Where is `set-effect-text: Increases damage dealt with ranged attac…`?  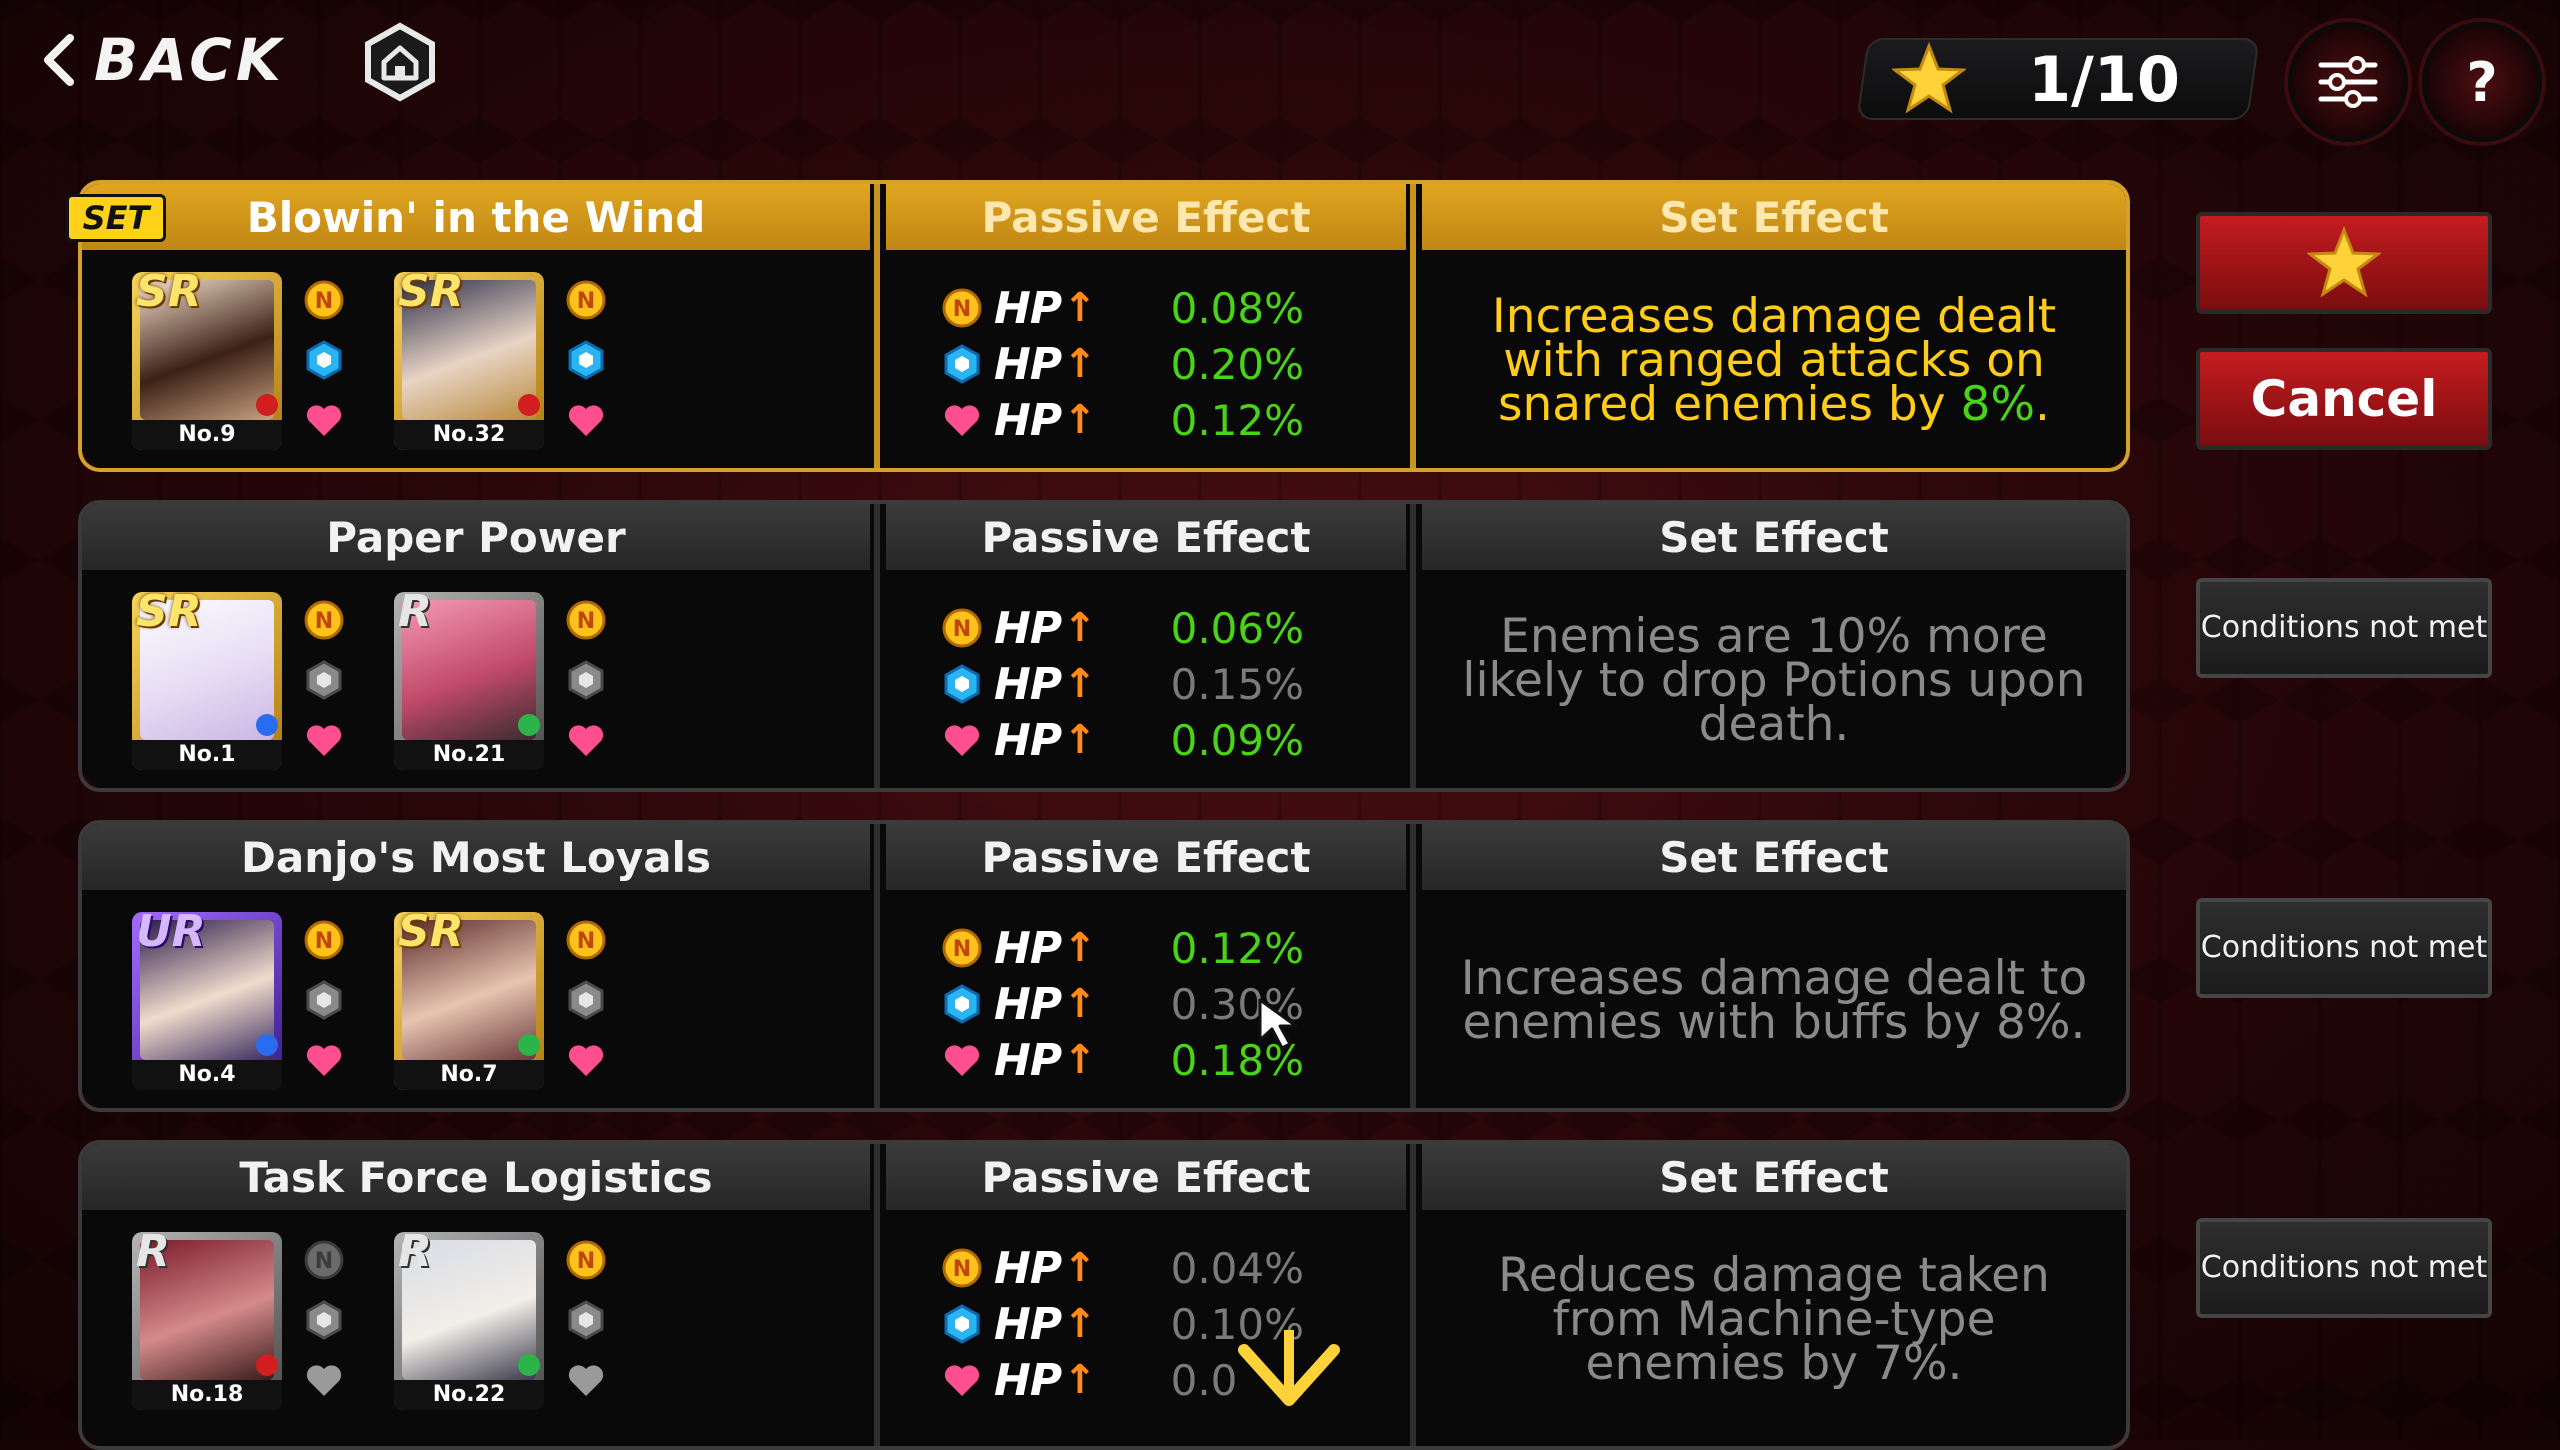
set-effect-text: Increases damage dealt with ranged attac… is located at coordinates (1774, 361).